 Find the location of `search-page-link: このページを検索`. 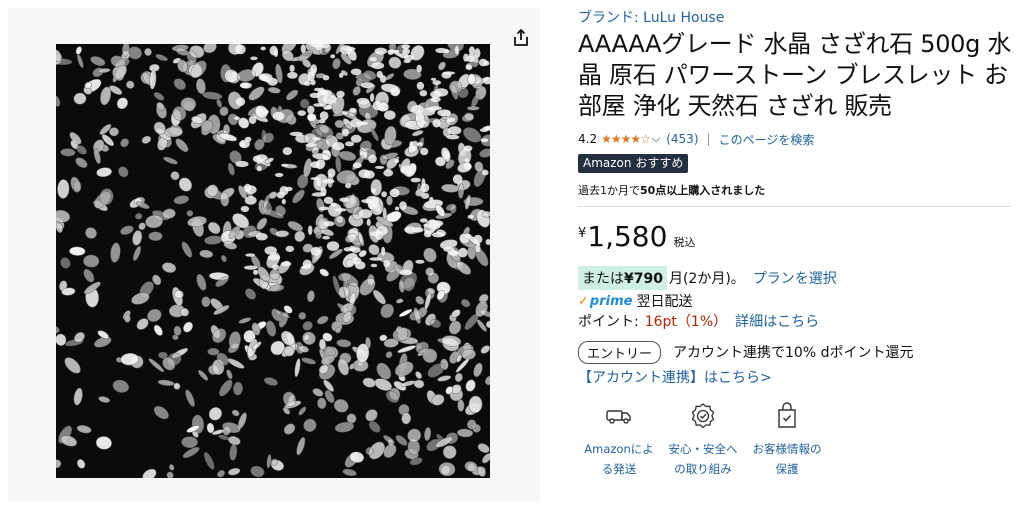

search-page-link: このページを検索 is located at coordinates (767, 139).